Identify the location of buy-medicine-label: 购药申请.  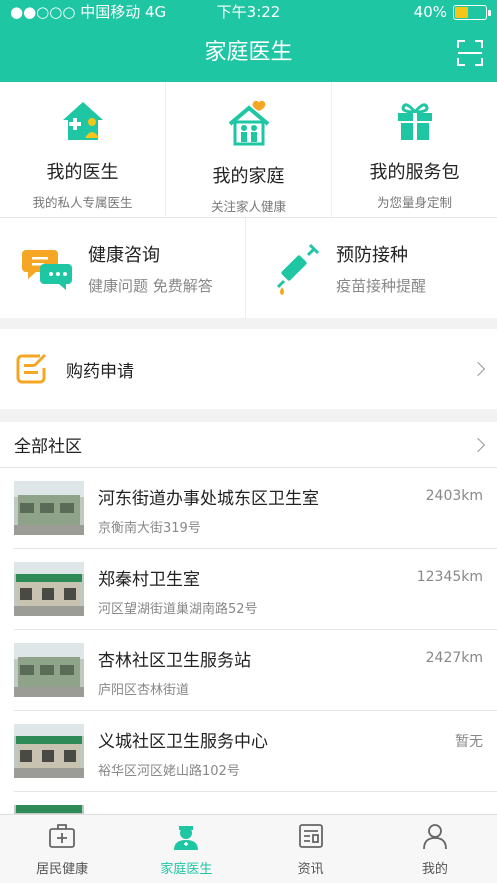
(100, 371).